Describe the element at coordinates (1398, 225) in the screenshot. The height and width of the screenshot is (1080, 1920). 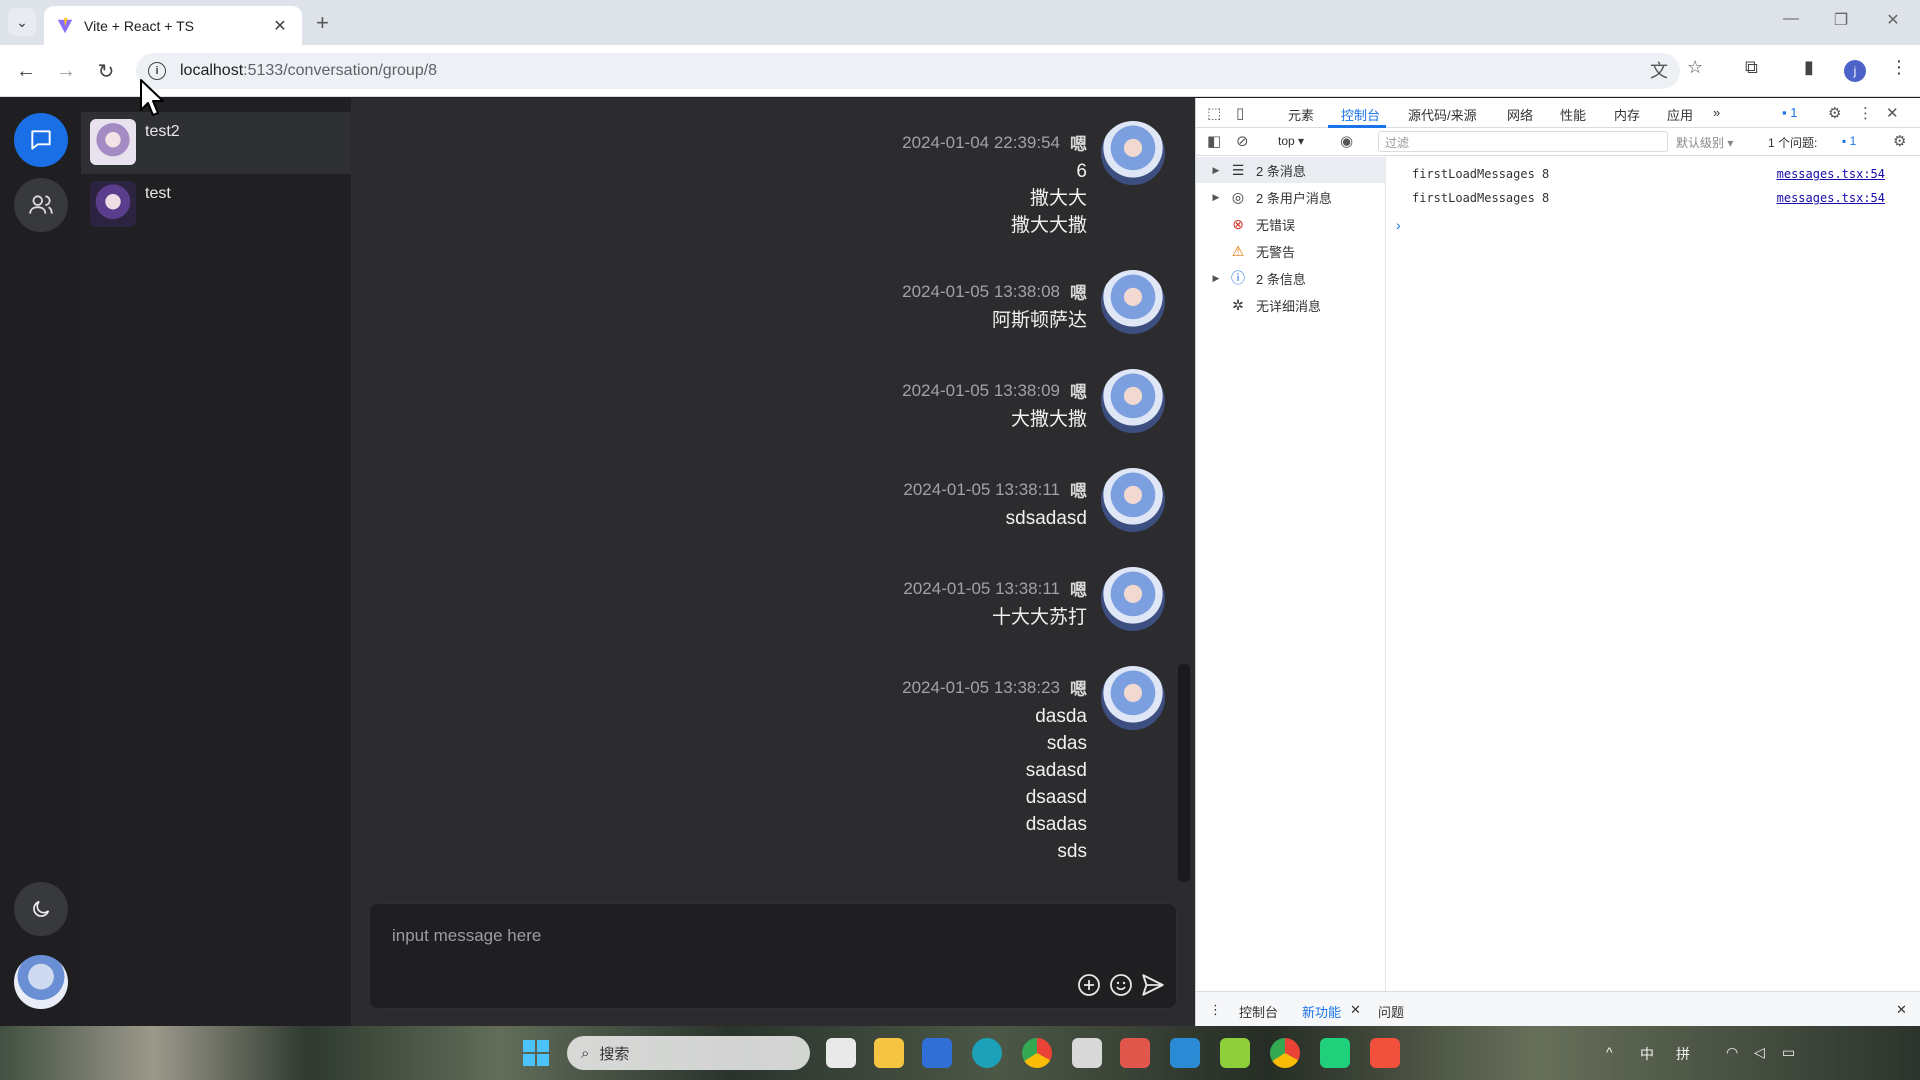
I see `console-prompt-chevron-icon: ›` at that location.